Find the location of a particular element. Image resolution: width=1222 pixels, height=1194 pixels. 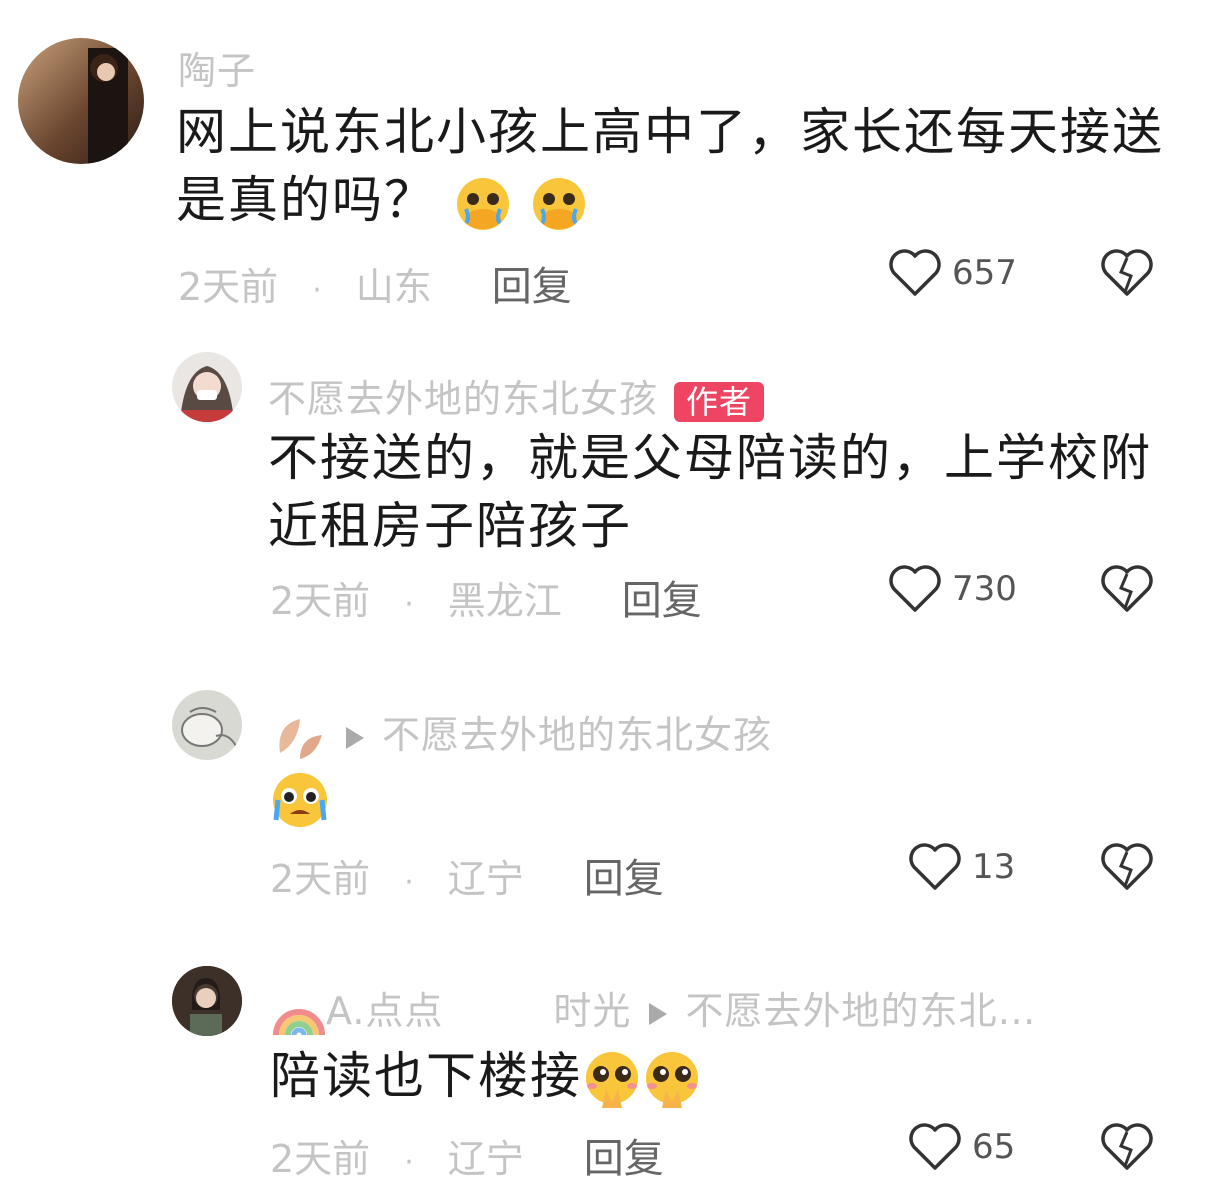

like-count: 65 is located at coordinates (994, 1147).